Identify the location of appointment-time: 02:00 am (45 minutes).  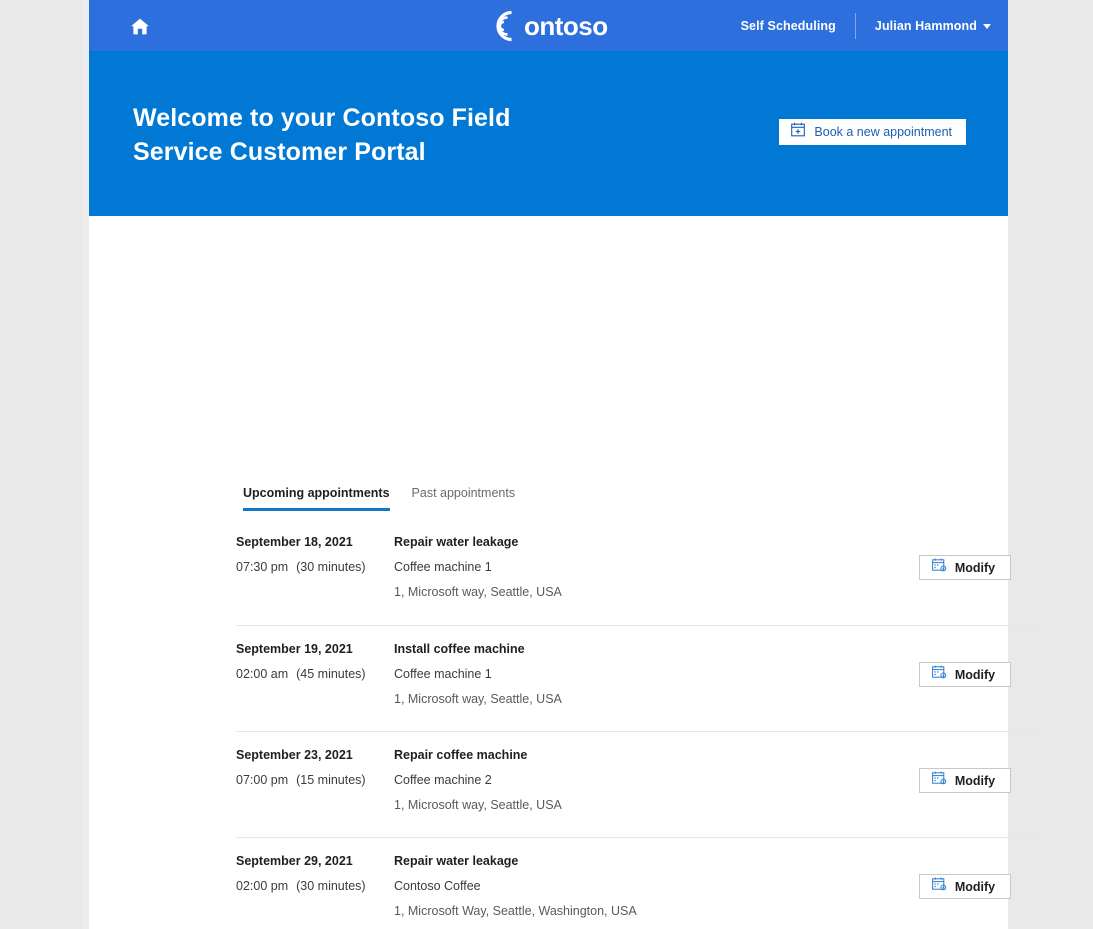
(315, 674).